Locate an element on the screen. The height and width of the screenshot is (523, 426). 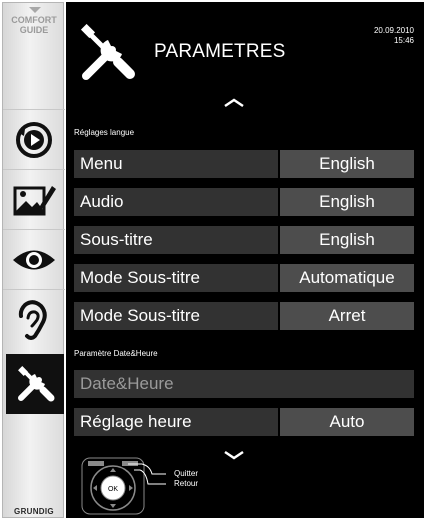
comfort-guide-label-line2: GUIDE is located at coordinates (34, 30).